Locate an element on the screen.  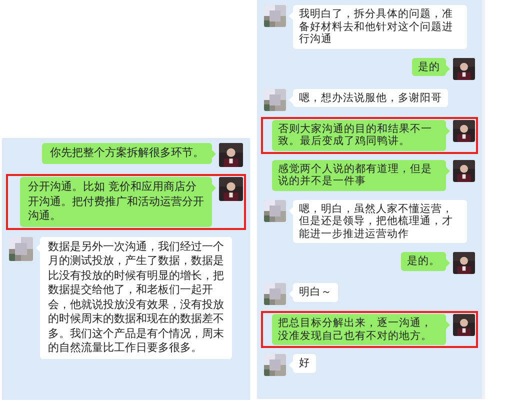
message-bubble: 数据是另外一次沟通，我们经过一个月的测试投放，产生了数据，数据是比没有投放的时候有明显的增长，把数据提交给他了，和老板们一起开会，他就说投放没有效果，没有投放的时候周末的数据和现在的数据差不多。我们这个产品是有个情况，周末的自然流量比工作日要多很多。 is located at coordinates (136, 297).